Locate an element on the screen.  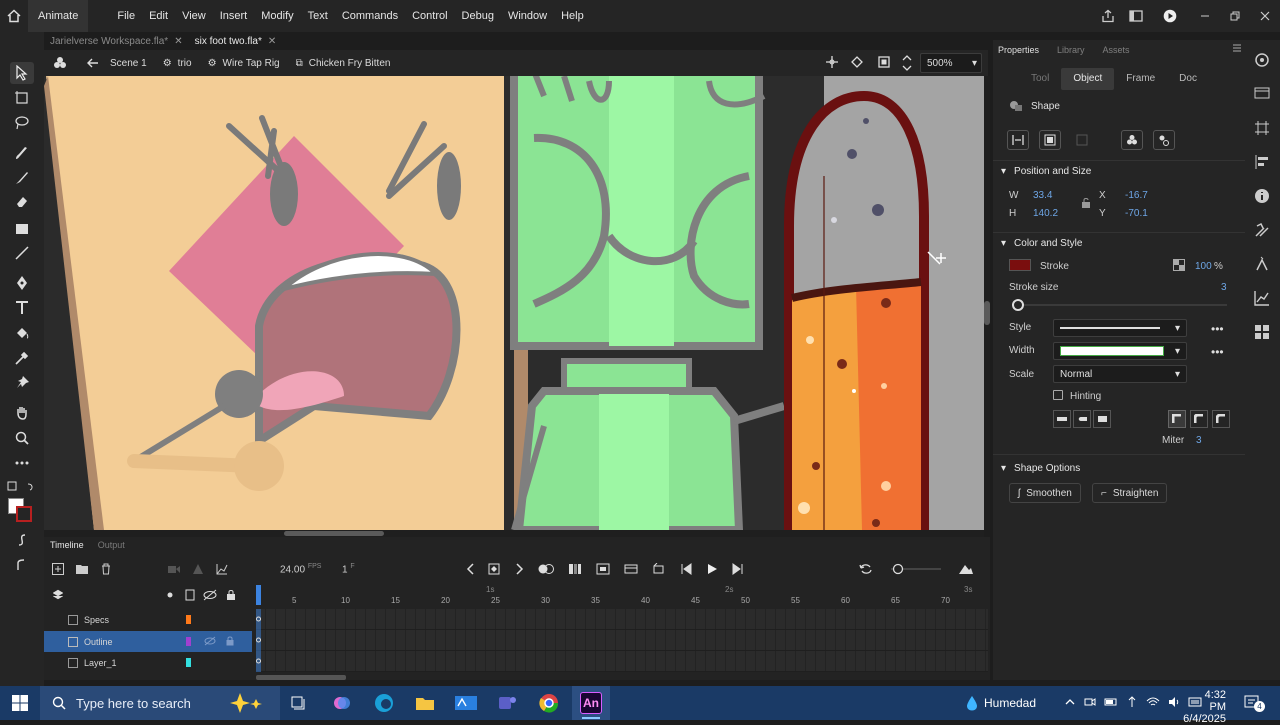
battery-icon is located at coordinates (1111, 702).